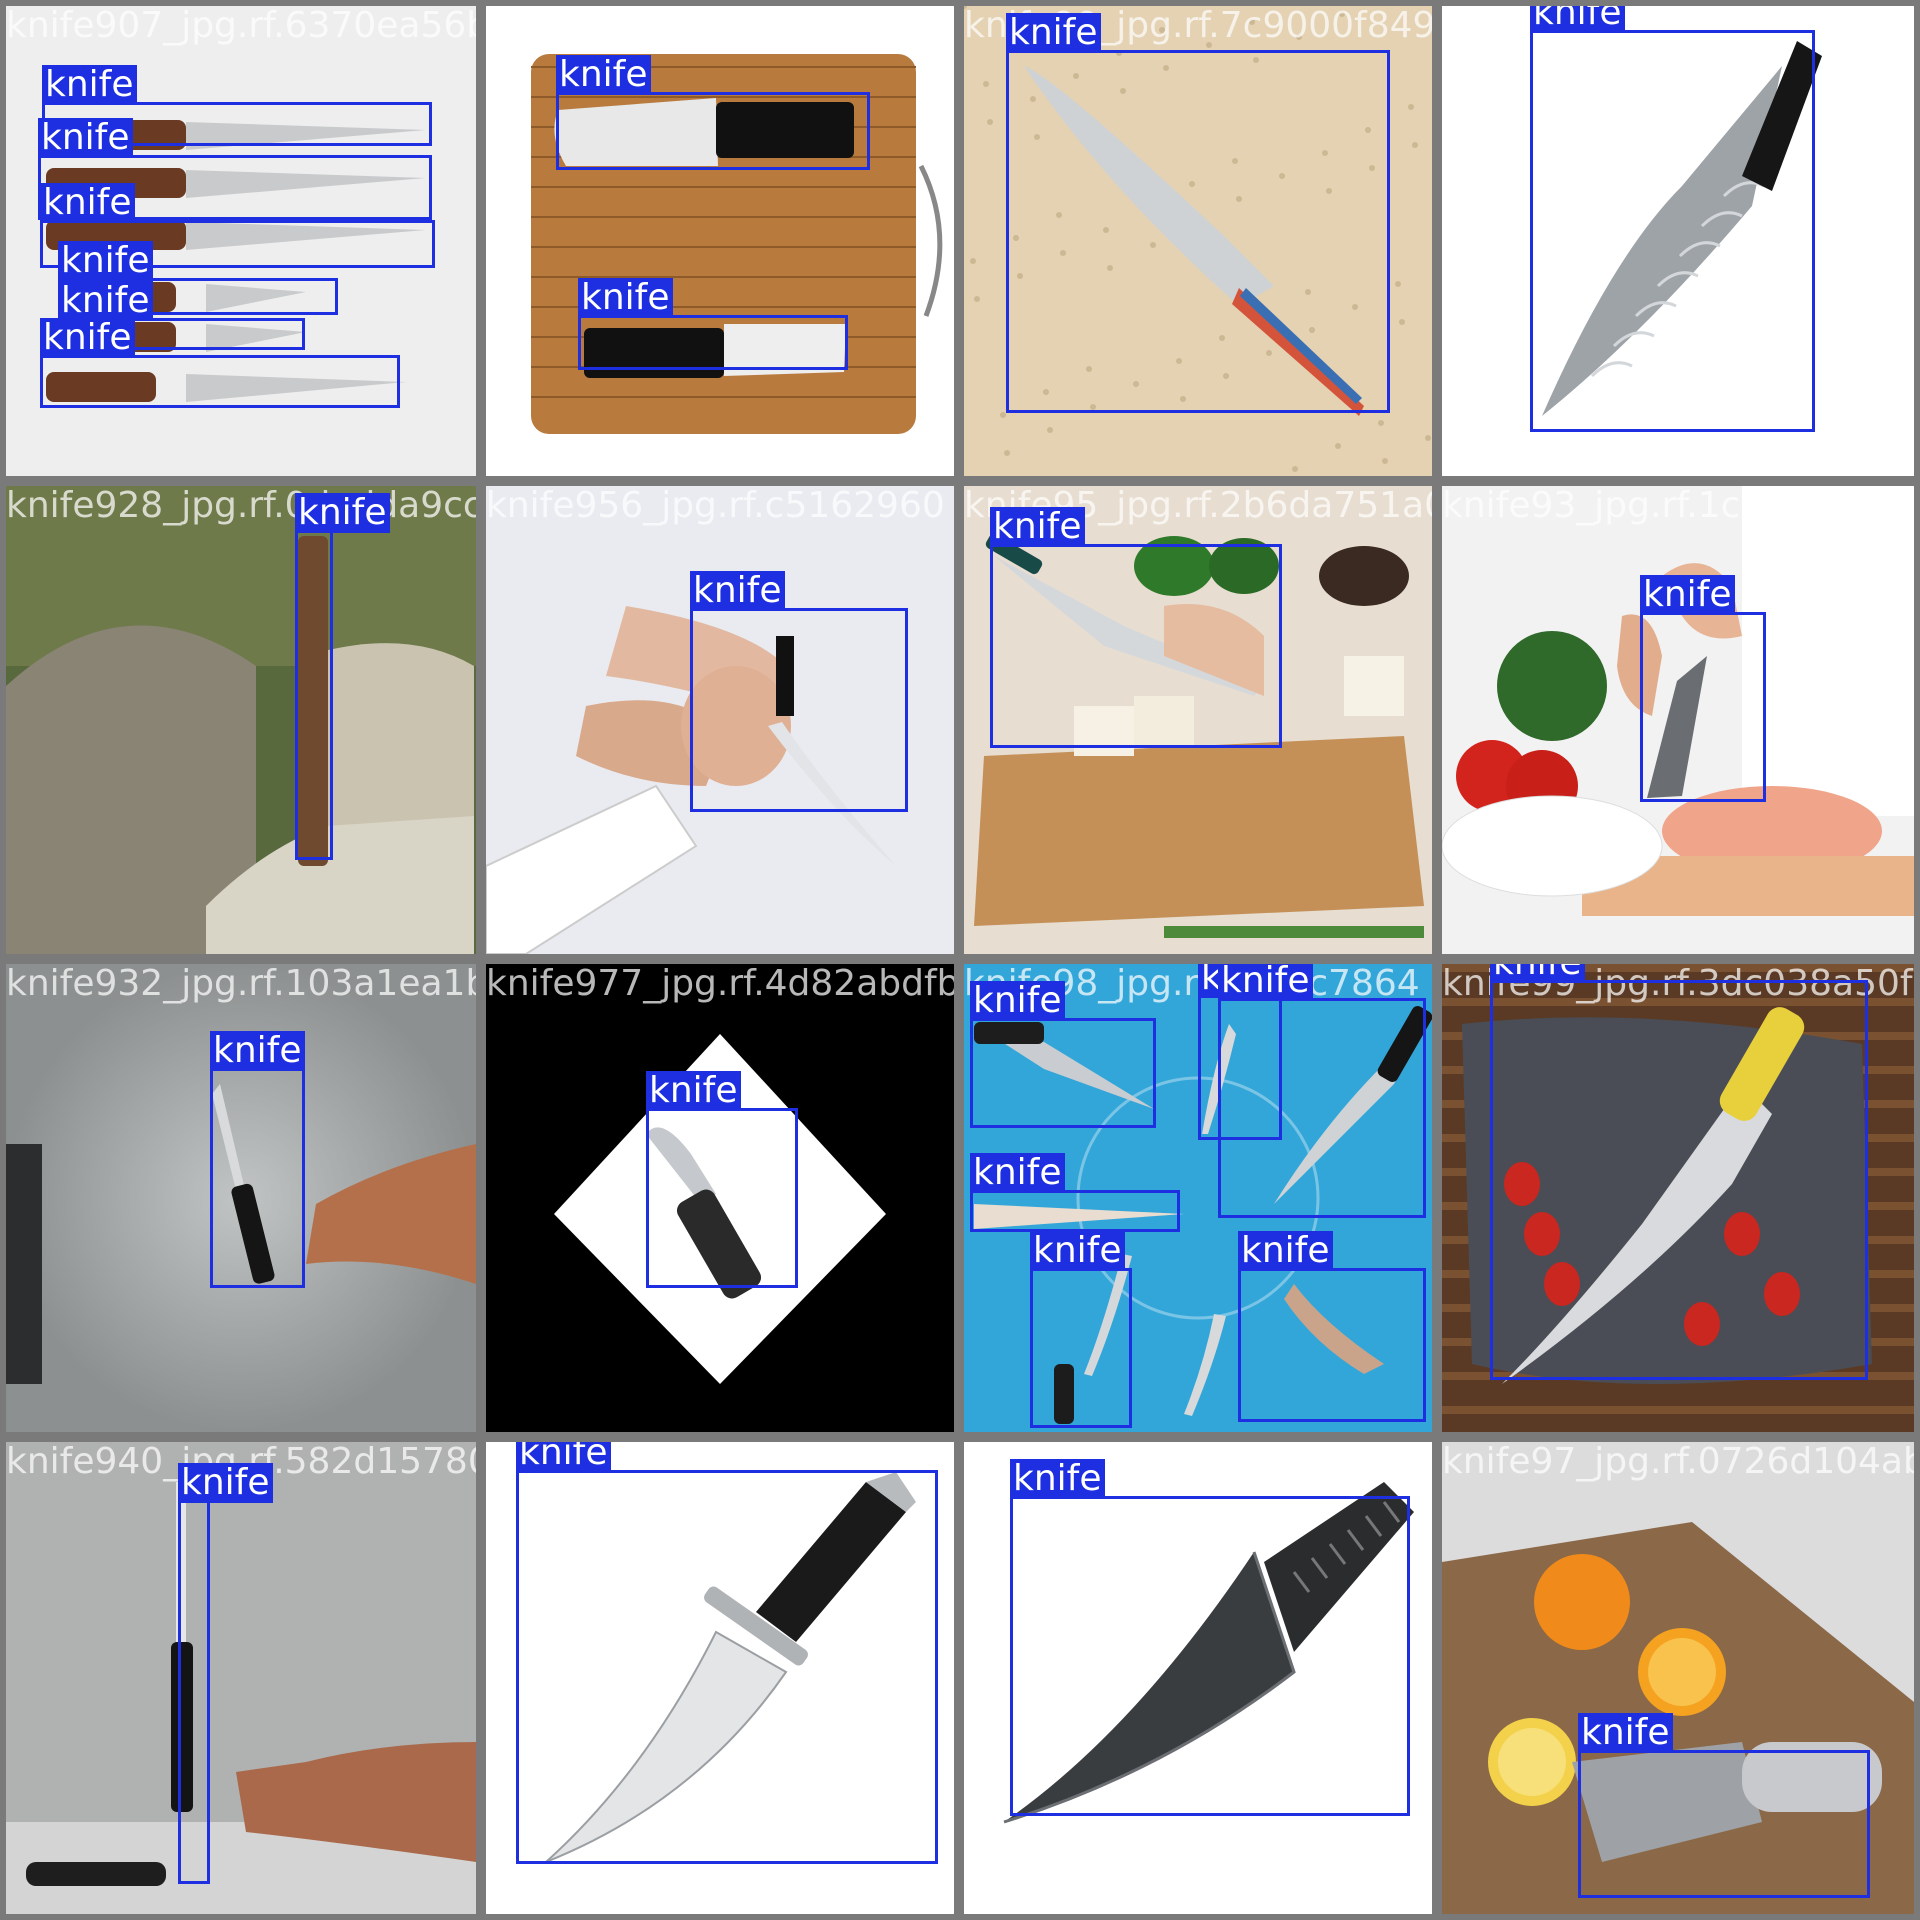 The height and width of the screenshot is (1920, 1920). I want to click on image-tile: knife91_jpg.rf.17cf69843421307377b7knife, so click(1678, 241).